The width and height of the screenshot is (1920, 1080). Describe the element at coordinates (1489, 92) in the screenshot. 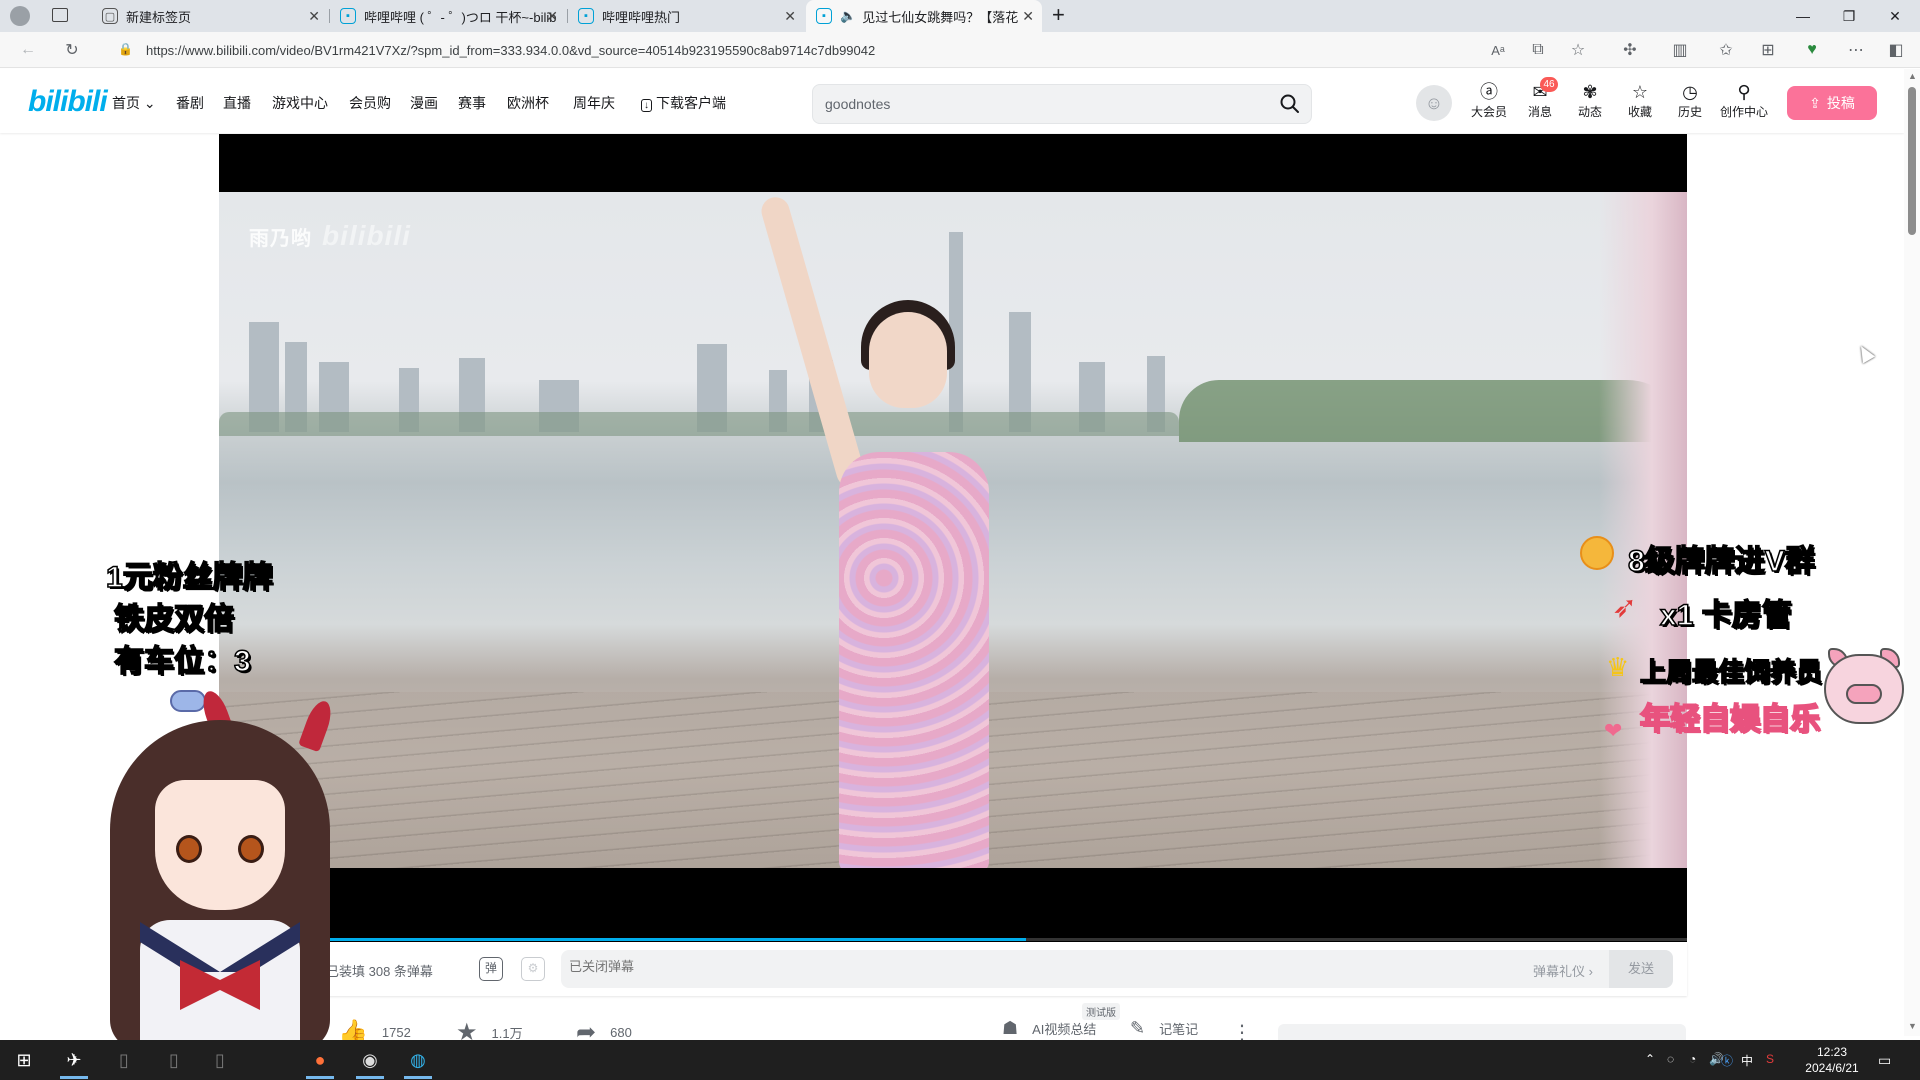

I see `vip-icon: ⓐ` at that location.